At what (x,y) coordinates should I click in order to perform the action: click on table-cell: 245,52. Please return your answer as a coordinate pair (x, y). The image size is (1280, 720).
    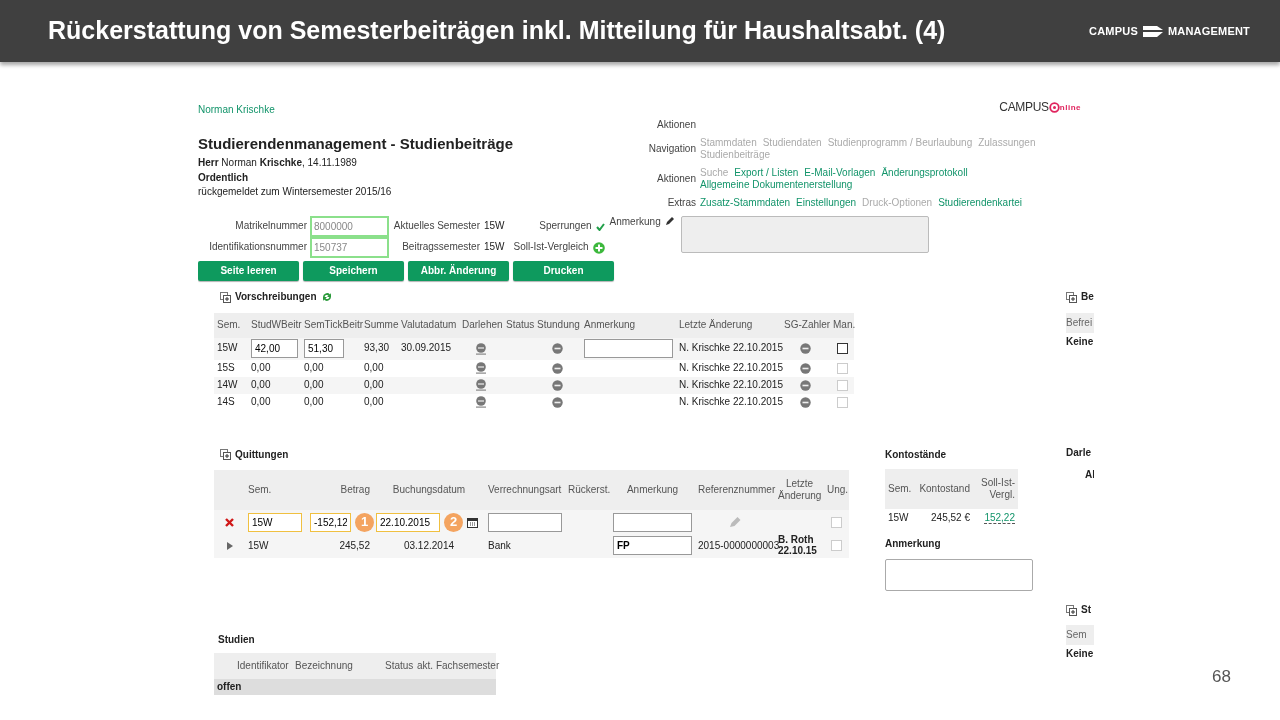
    Looking at the image, I should click on (354, 545).